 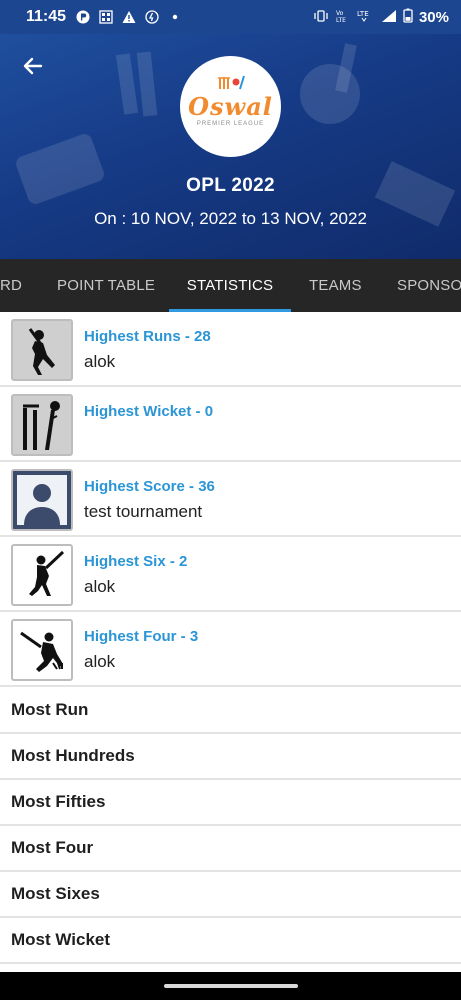 I want to click on most-label: Most Sixes, so click(x=55, y=893).